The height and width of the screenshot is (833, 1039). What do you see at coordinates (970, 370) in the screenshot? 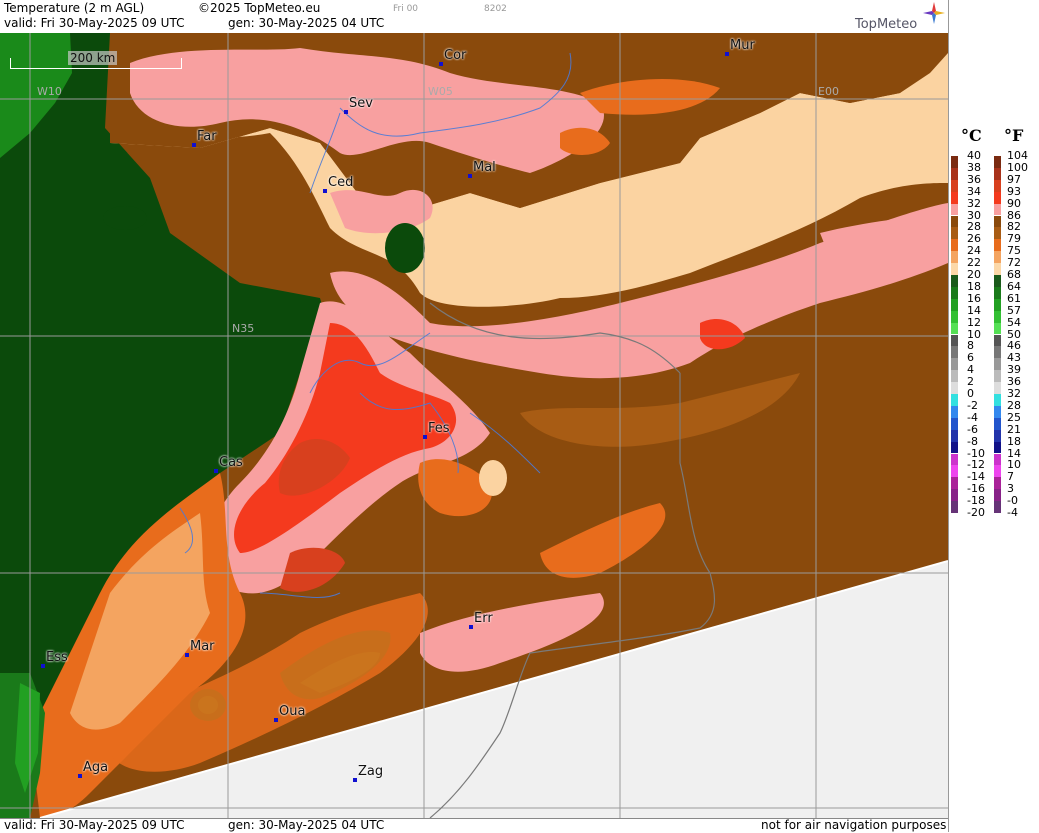
I see `legend-celsius-tick: 4` at bounding box center [970, 370].